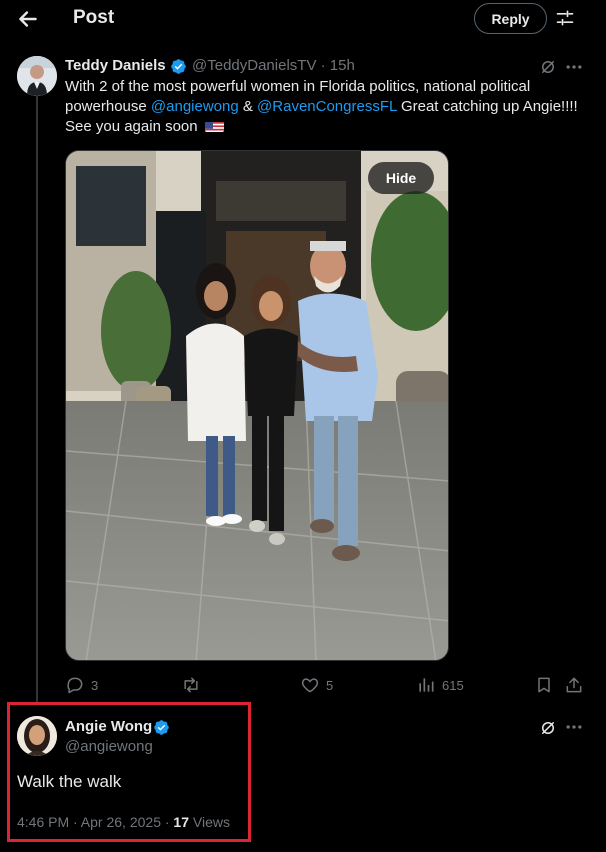 Image resolution: width=606 pixels, height=852 pixels. Describe the element at coordinates (330, 685) in the screenshot. I see `like-count: 5` at that location.